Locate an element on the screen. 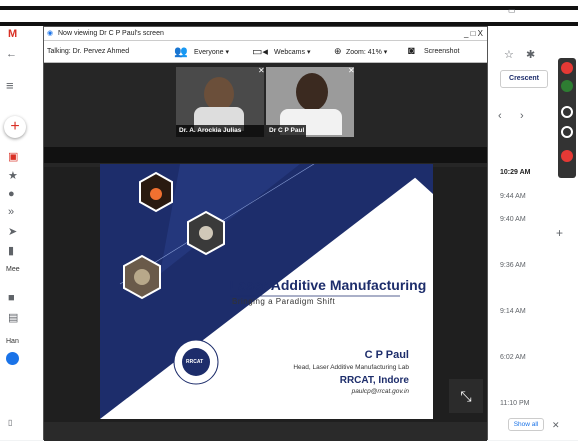 The image size is (578, 441). everyone-label: Everyone is located at coordinates (209, 52).